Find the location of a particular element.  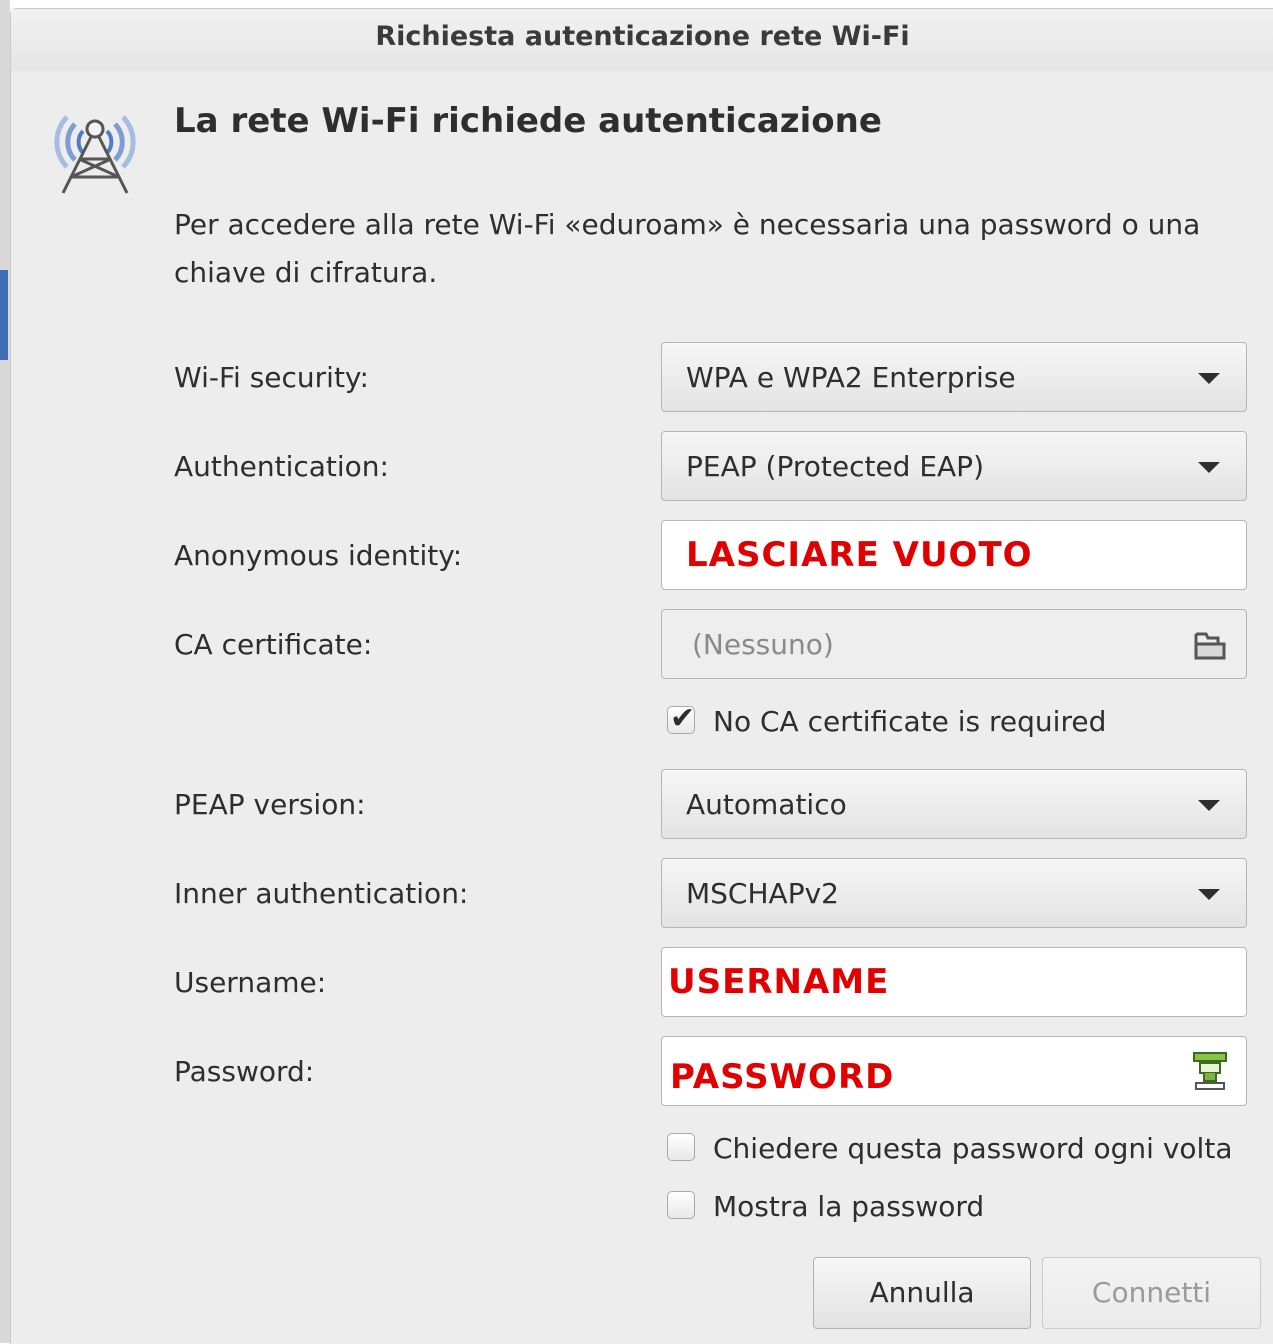

wifi-security-label: Wi-Fi security: is located at coordinates (271, 377).